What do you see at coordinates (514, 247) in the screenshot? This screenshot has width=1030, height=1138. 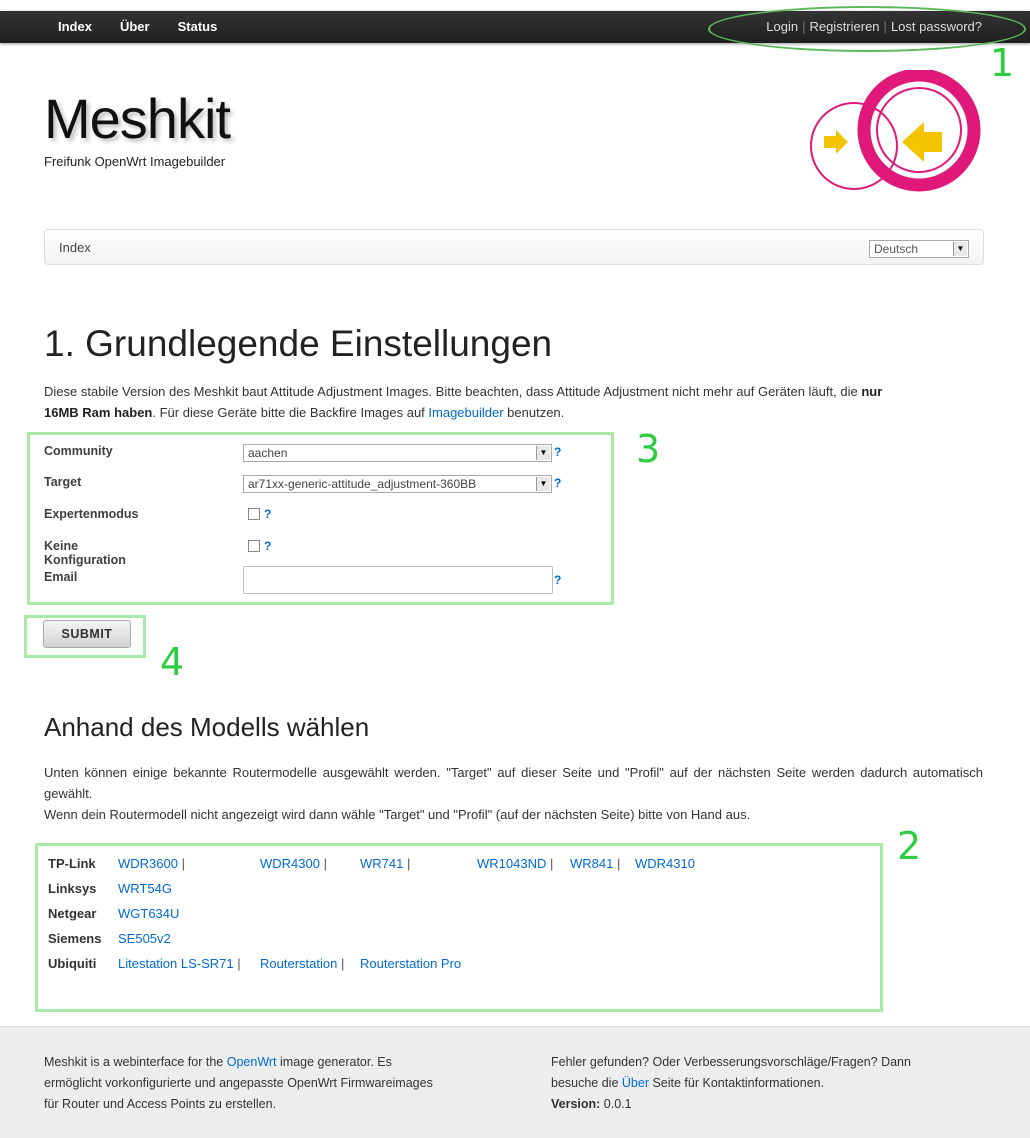 I see `breadcrumb: Index Deutsch ▼` at bounding box center [514, 247].